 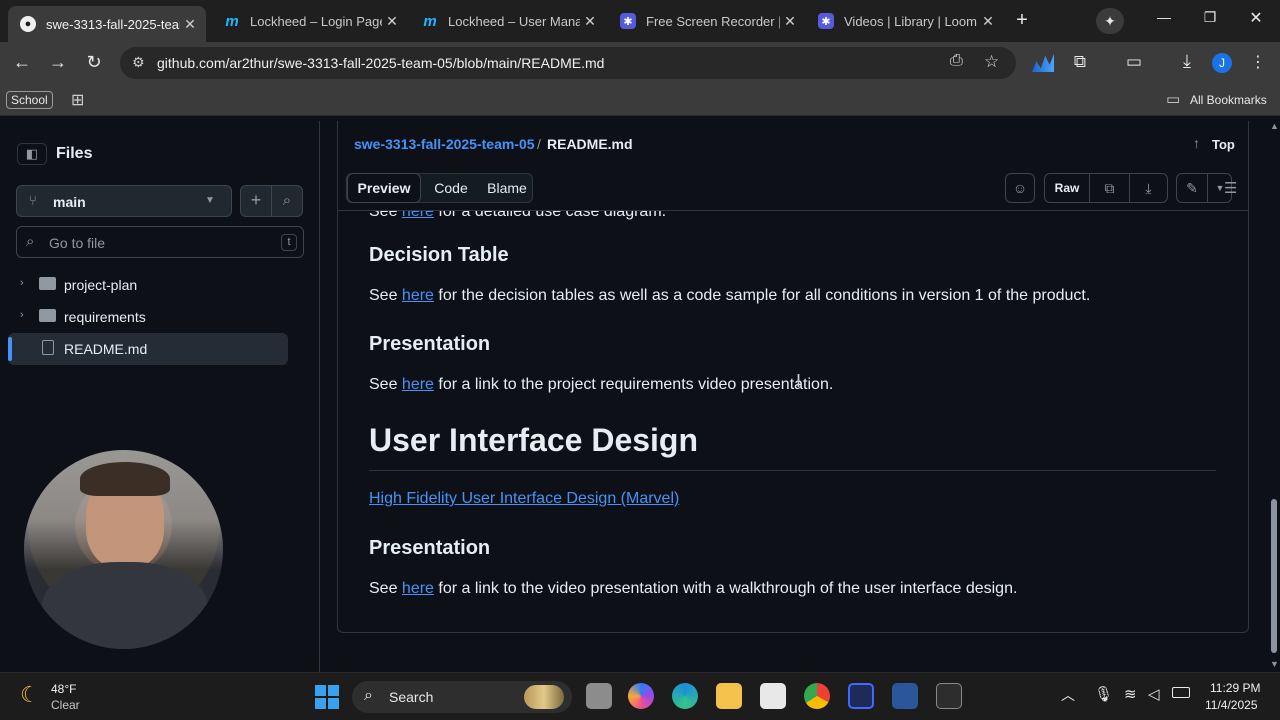 What do you see at coordinates (439, 255) in the screenshot?
I see `heading-decision-table: Decision Table` at bounding box center [439, 255].